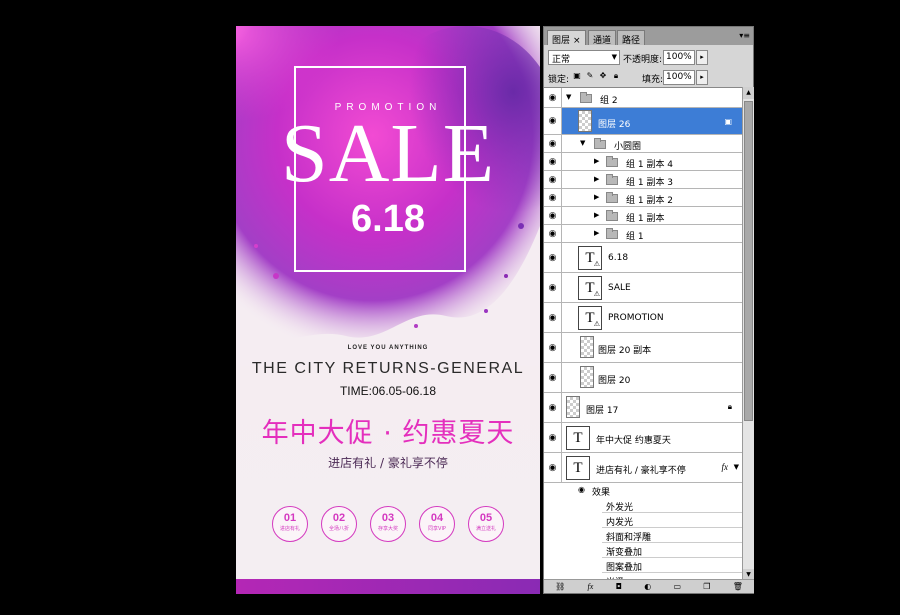  What do you see at coordinates (643, 468) in the screenshot?
I see `layer-text-cn-sub: ◉ T 进店有礼 / 豪礼享不停 fx ▼` at bounding box center [643, 468].